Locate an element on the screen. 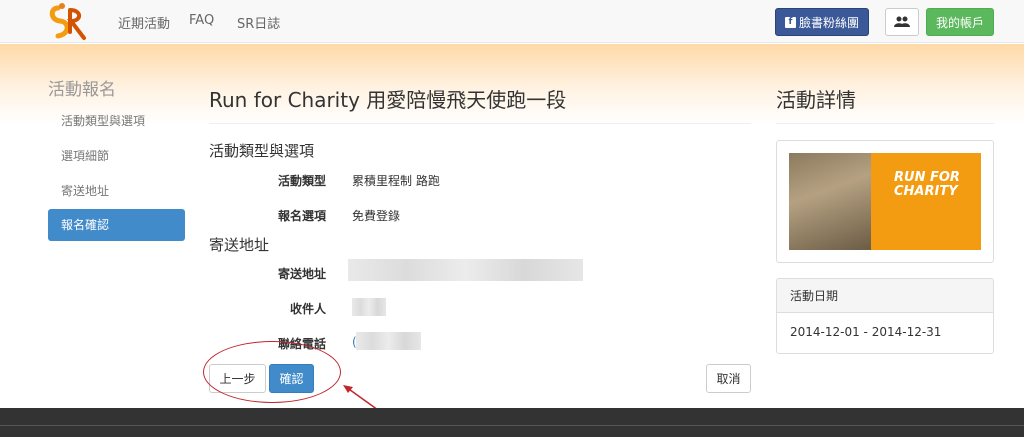 The height and width of the screenshot is (437, 1024). sidebar-item-option-details: 選項細節 is located at coordinates (116, 156).